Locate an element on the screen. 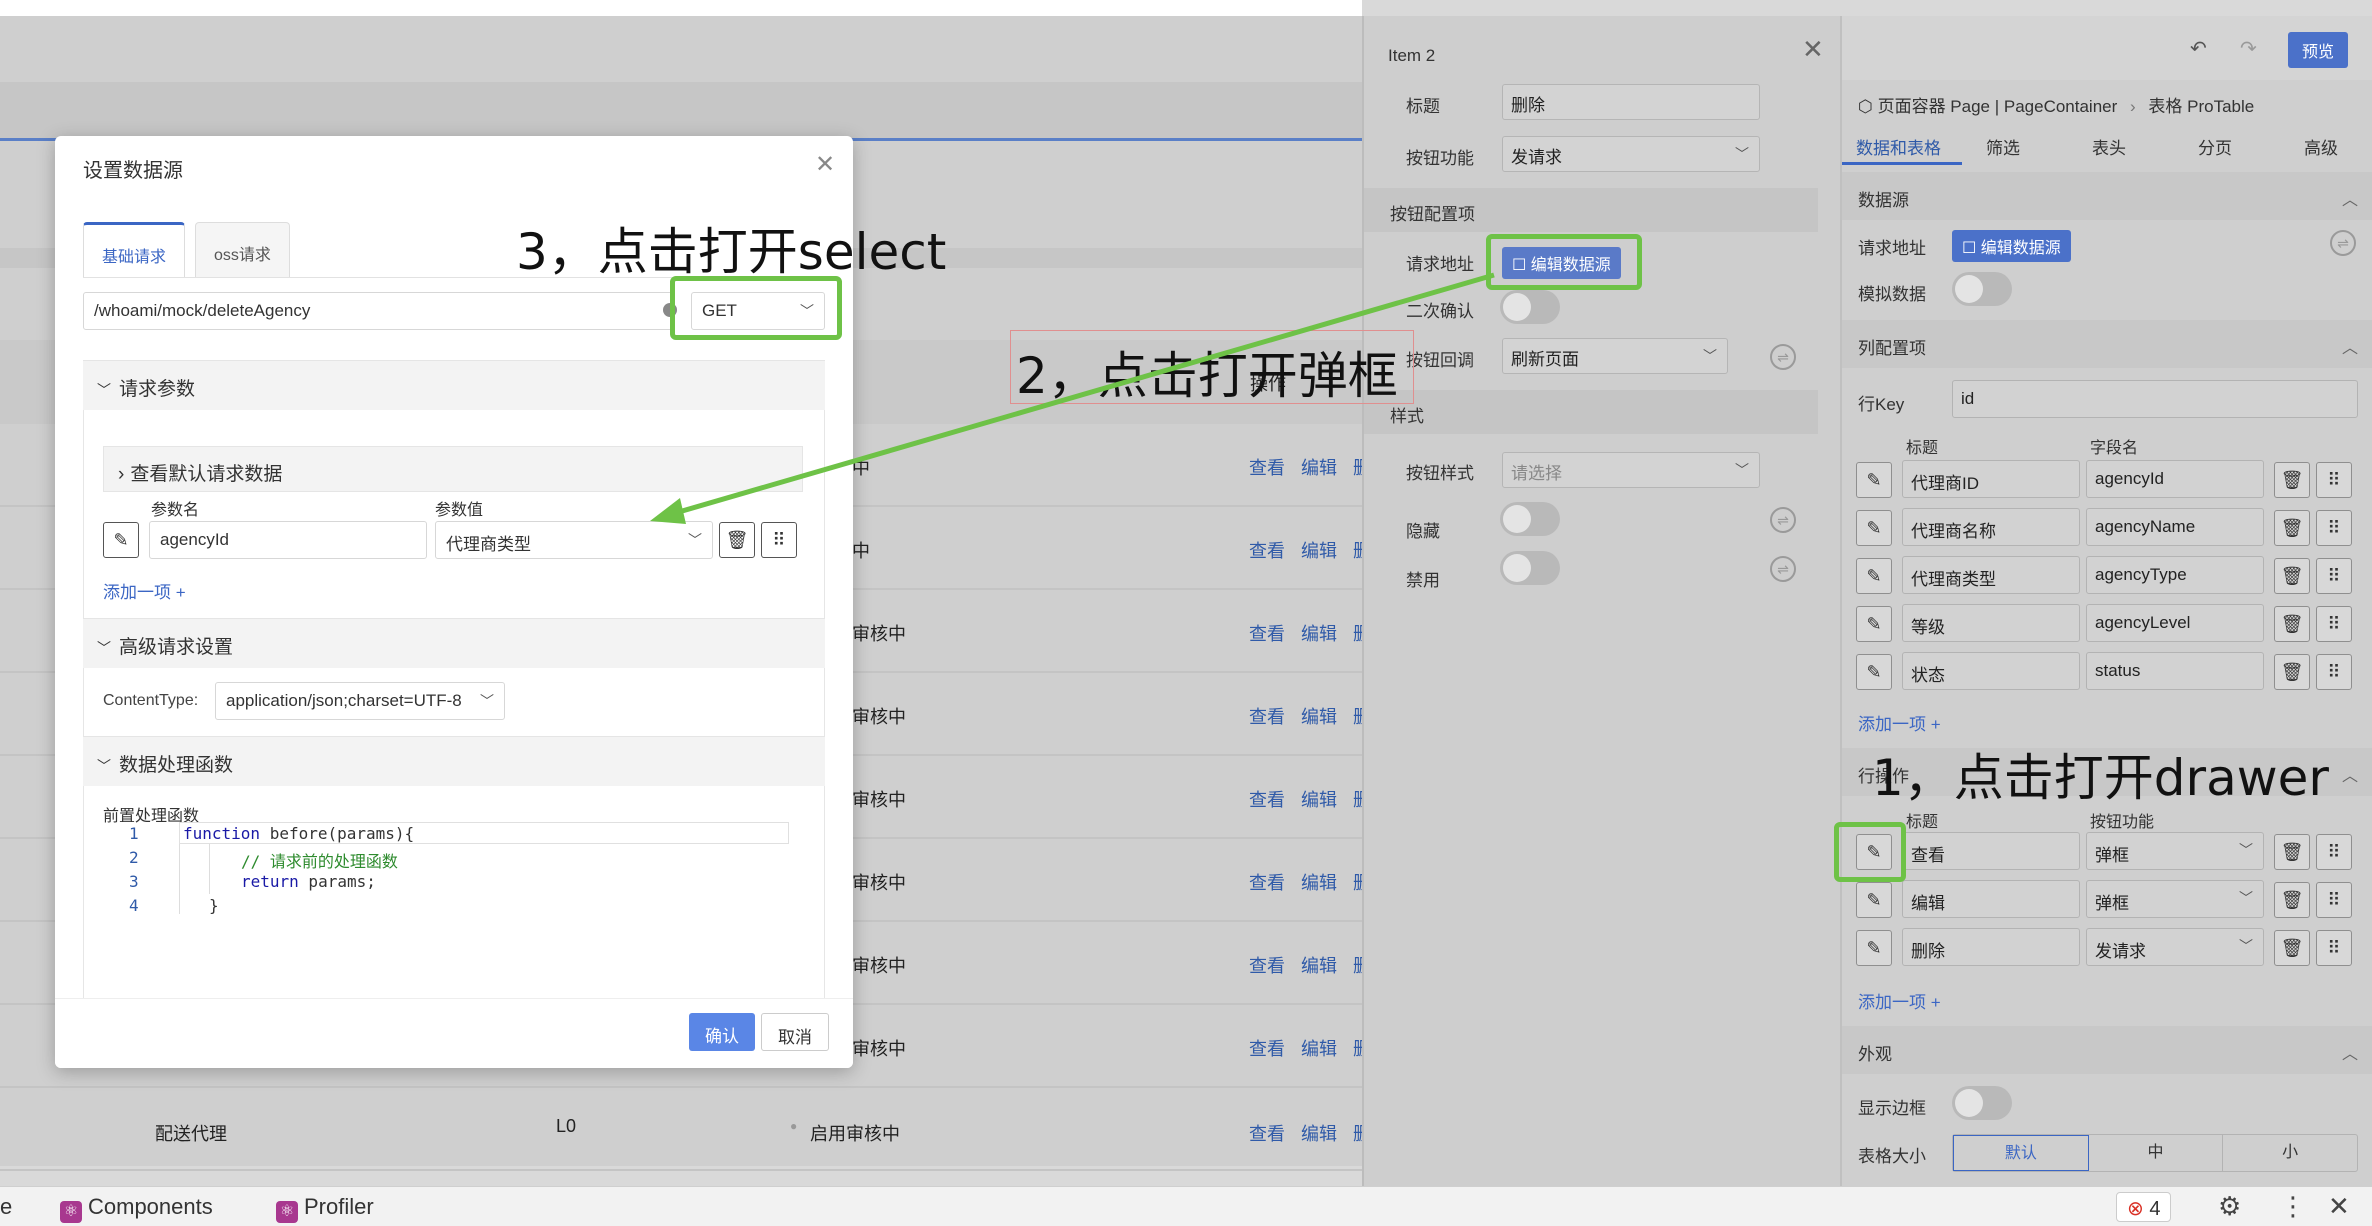  devtools-bar: e ⚛ Components ⚛ Profiler ⊗ 4 ⚙ ⋮ ✕ is located at coordinates (1186, 1206).